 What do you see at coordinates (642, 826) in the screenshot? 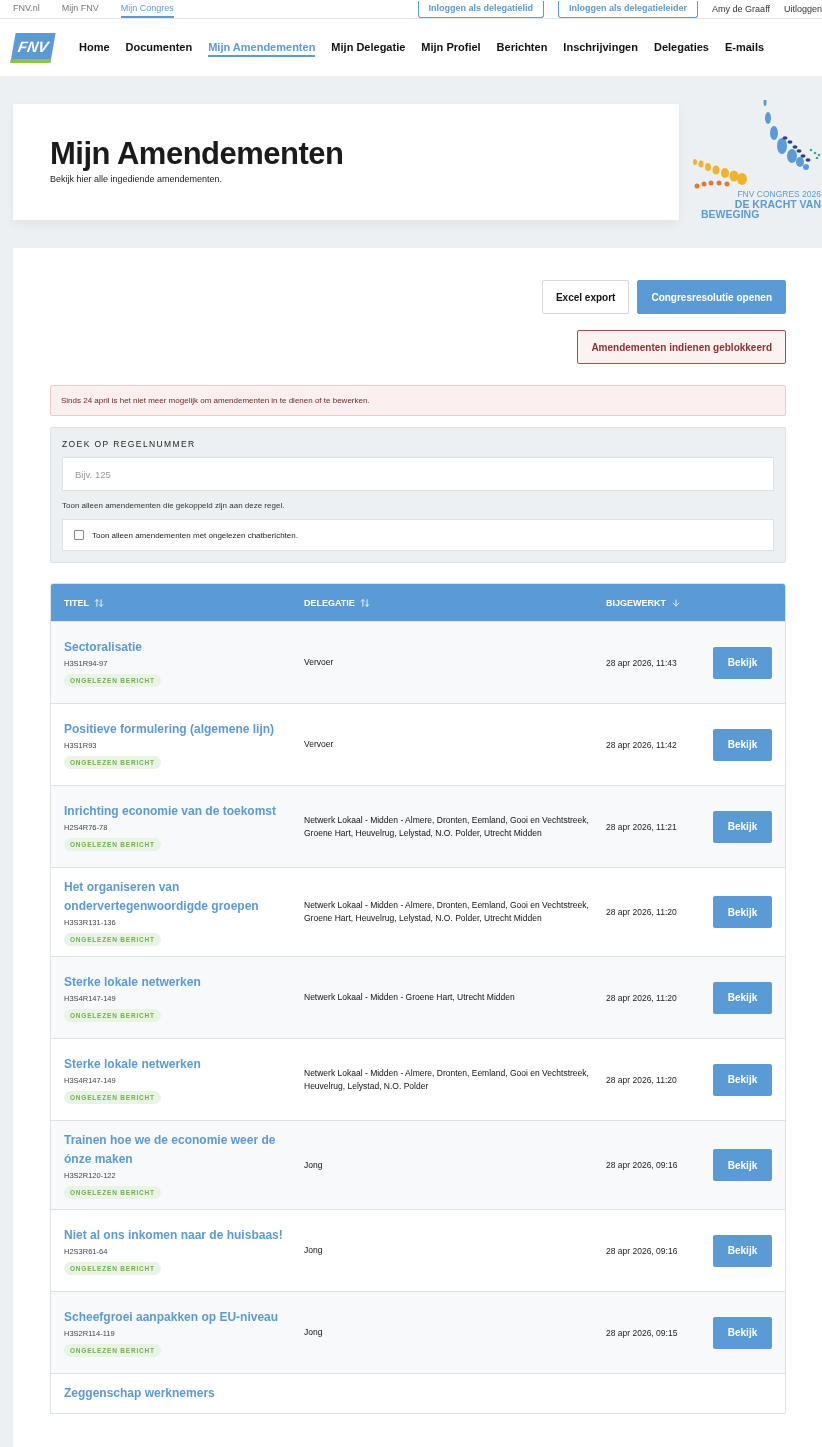
I see `updated-cell-text: 28 apr 2026, 11:21` at bounding box center [642, 826].